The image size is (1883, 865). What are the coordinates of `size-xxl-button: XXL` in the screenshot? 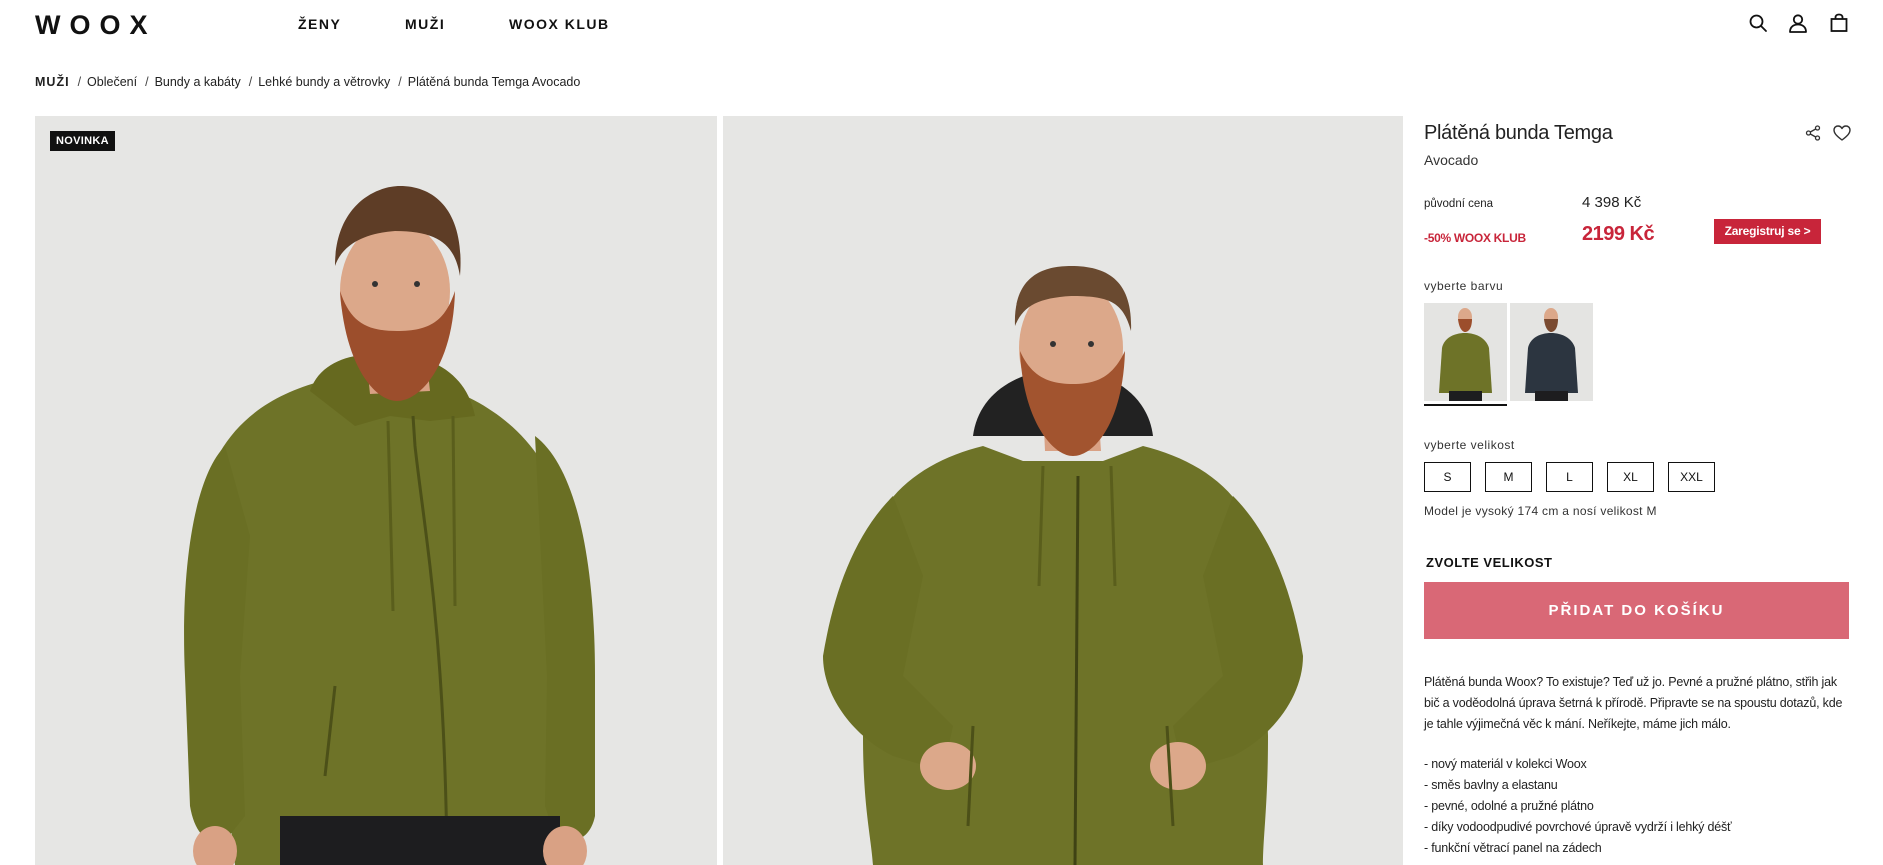 It's located at (1691, 477).